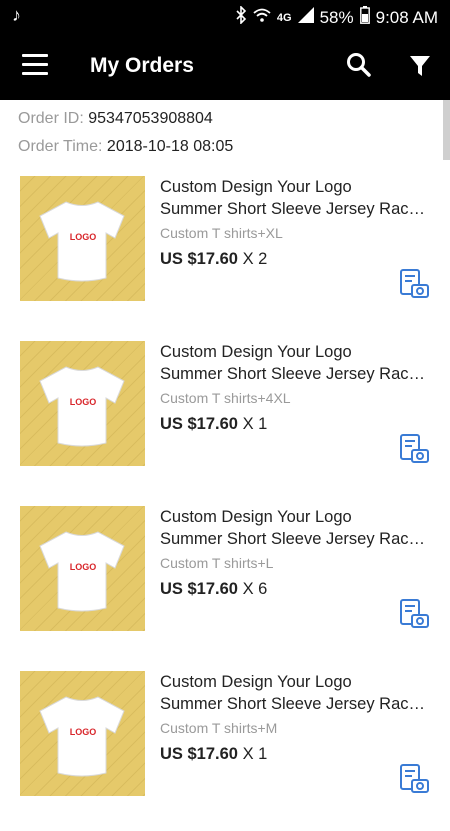  I want to click on price-row: US $17.60 X 2, so click(213, 259).